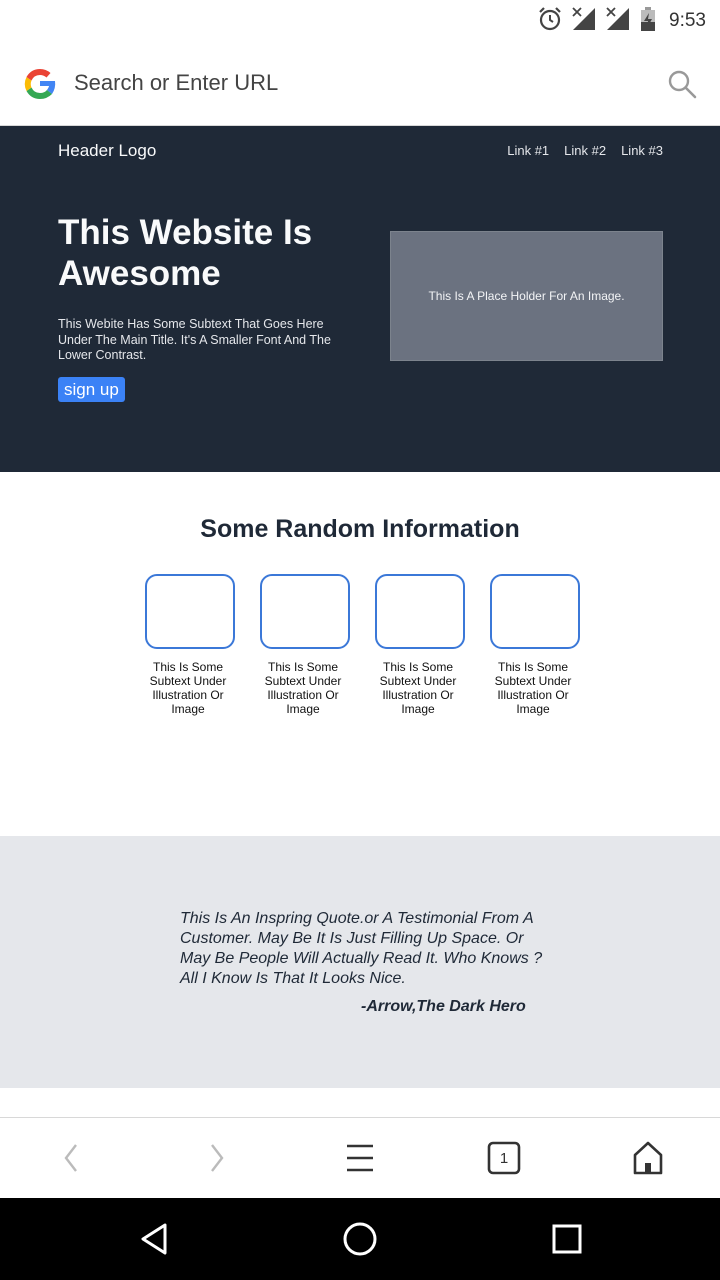  What do you see at coordinates (91, 389) in the screenshot?
I see `sign-up-button: sign up` at bounding box center [91, 389].